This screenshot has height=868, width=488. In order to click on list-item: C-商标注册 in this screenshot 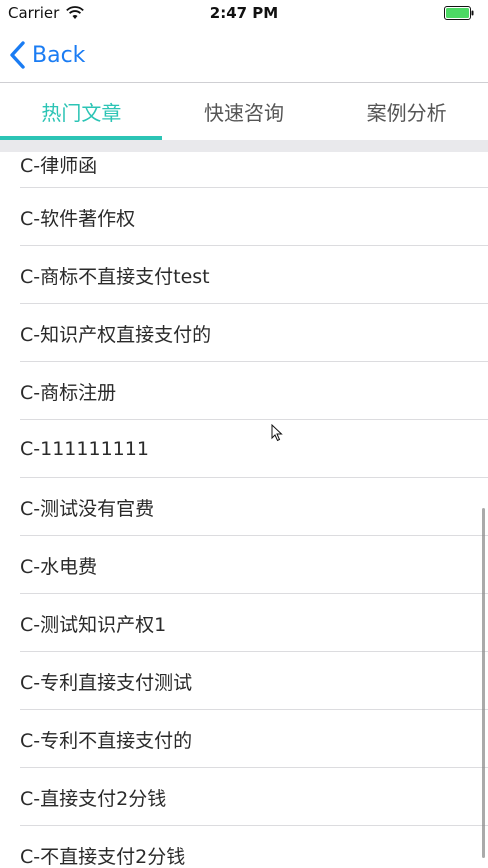, I will do `click(244, 391)`.